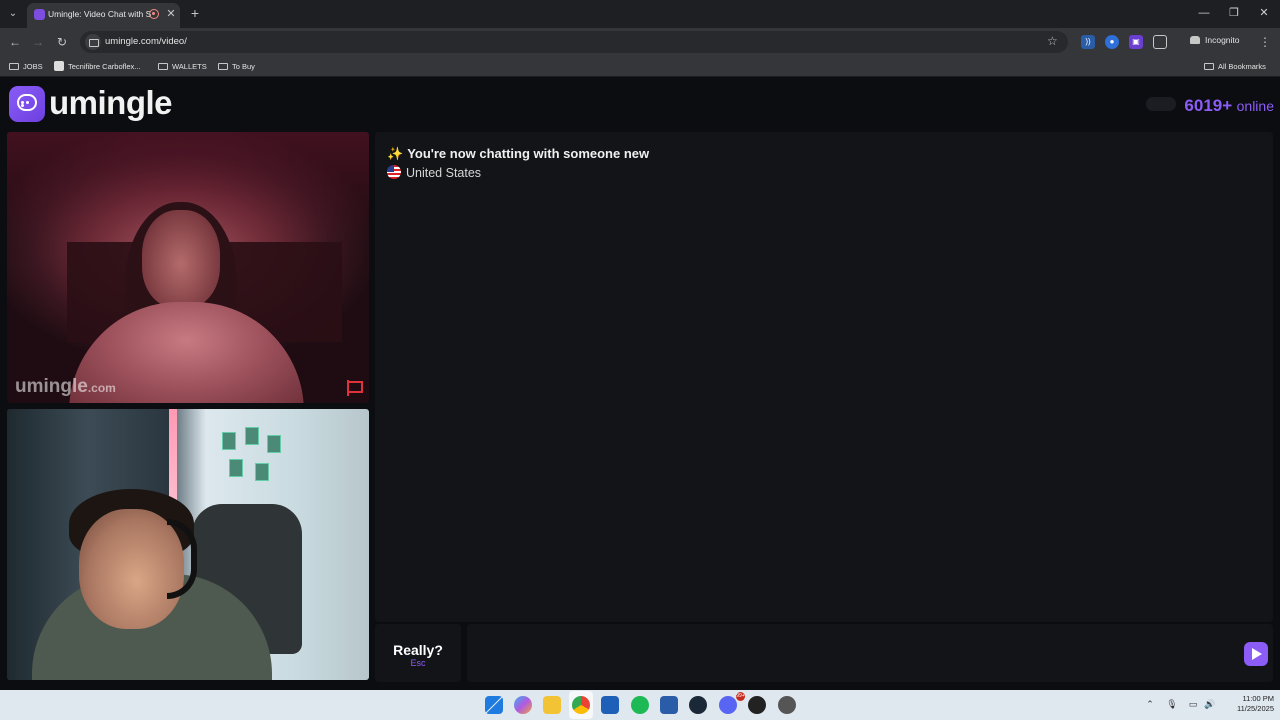  I want to click on browser-tab: Umingle: Video Chat with S ✕, so click(103, 15).